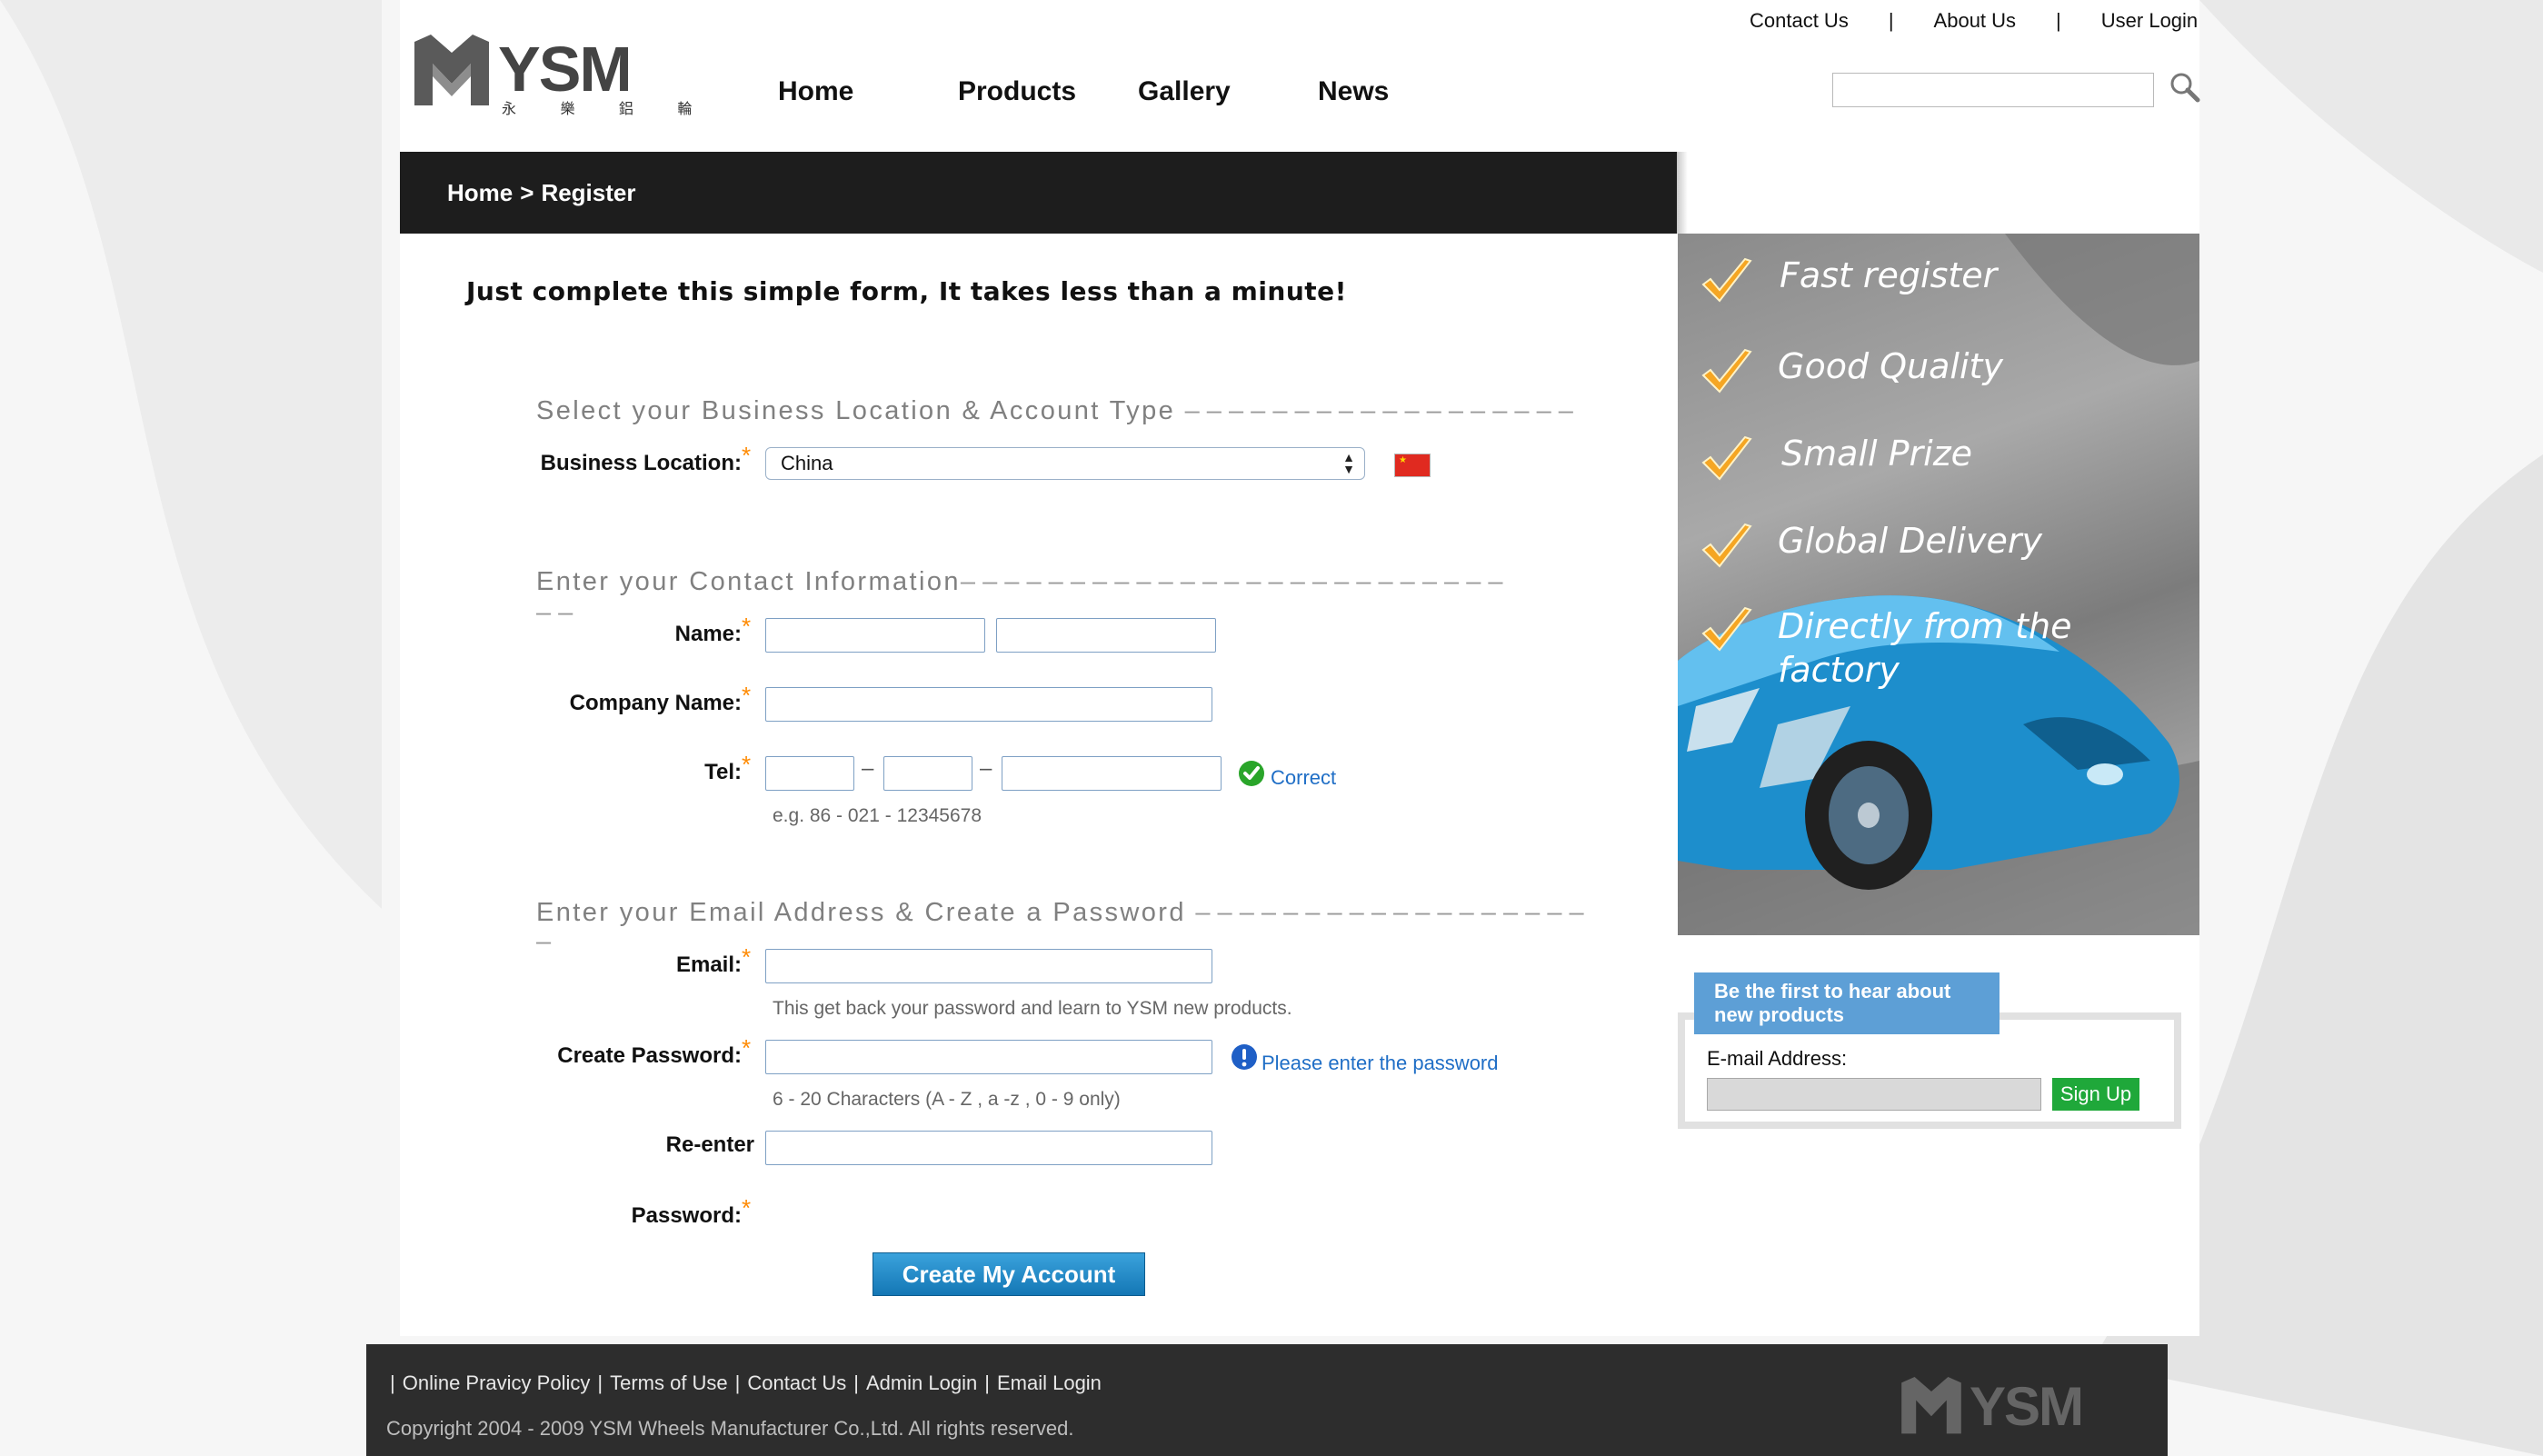 Image resolution: width=2543 pixels, height=1456 pixels. Describe the element at coordinates (928, 774) in the screenshot. I see `tel-area-code-input` at that location.